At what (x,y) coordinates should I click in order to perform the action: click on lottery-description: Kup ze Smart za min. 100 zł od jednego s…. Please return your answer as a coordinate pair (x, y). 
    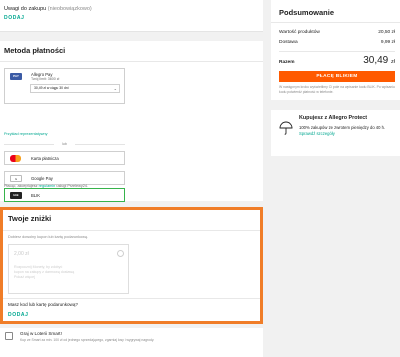
    Looking at the image, I should click on (87, 340).